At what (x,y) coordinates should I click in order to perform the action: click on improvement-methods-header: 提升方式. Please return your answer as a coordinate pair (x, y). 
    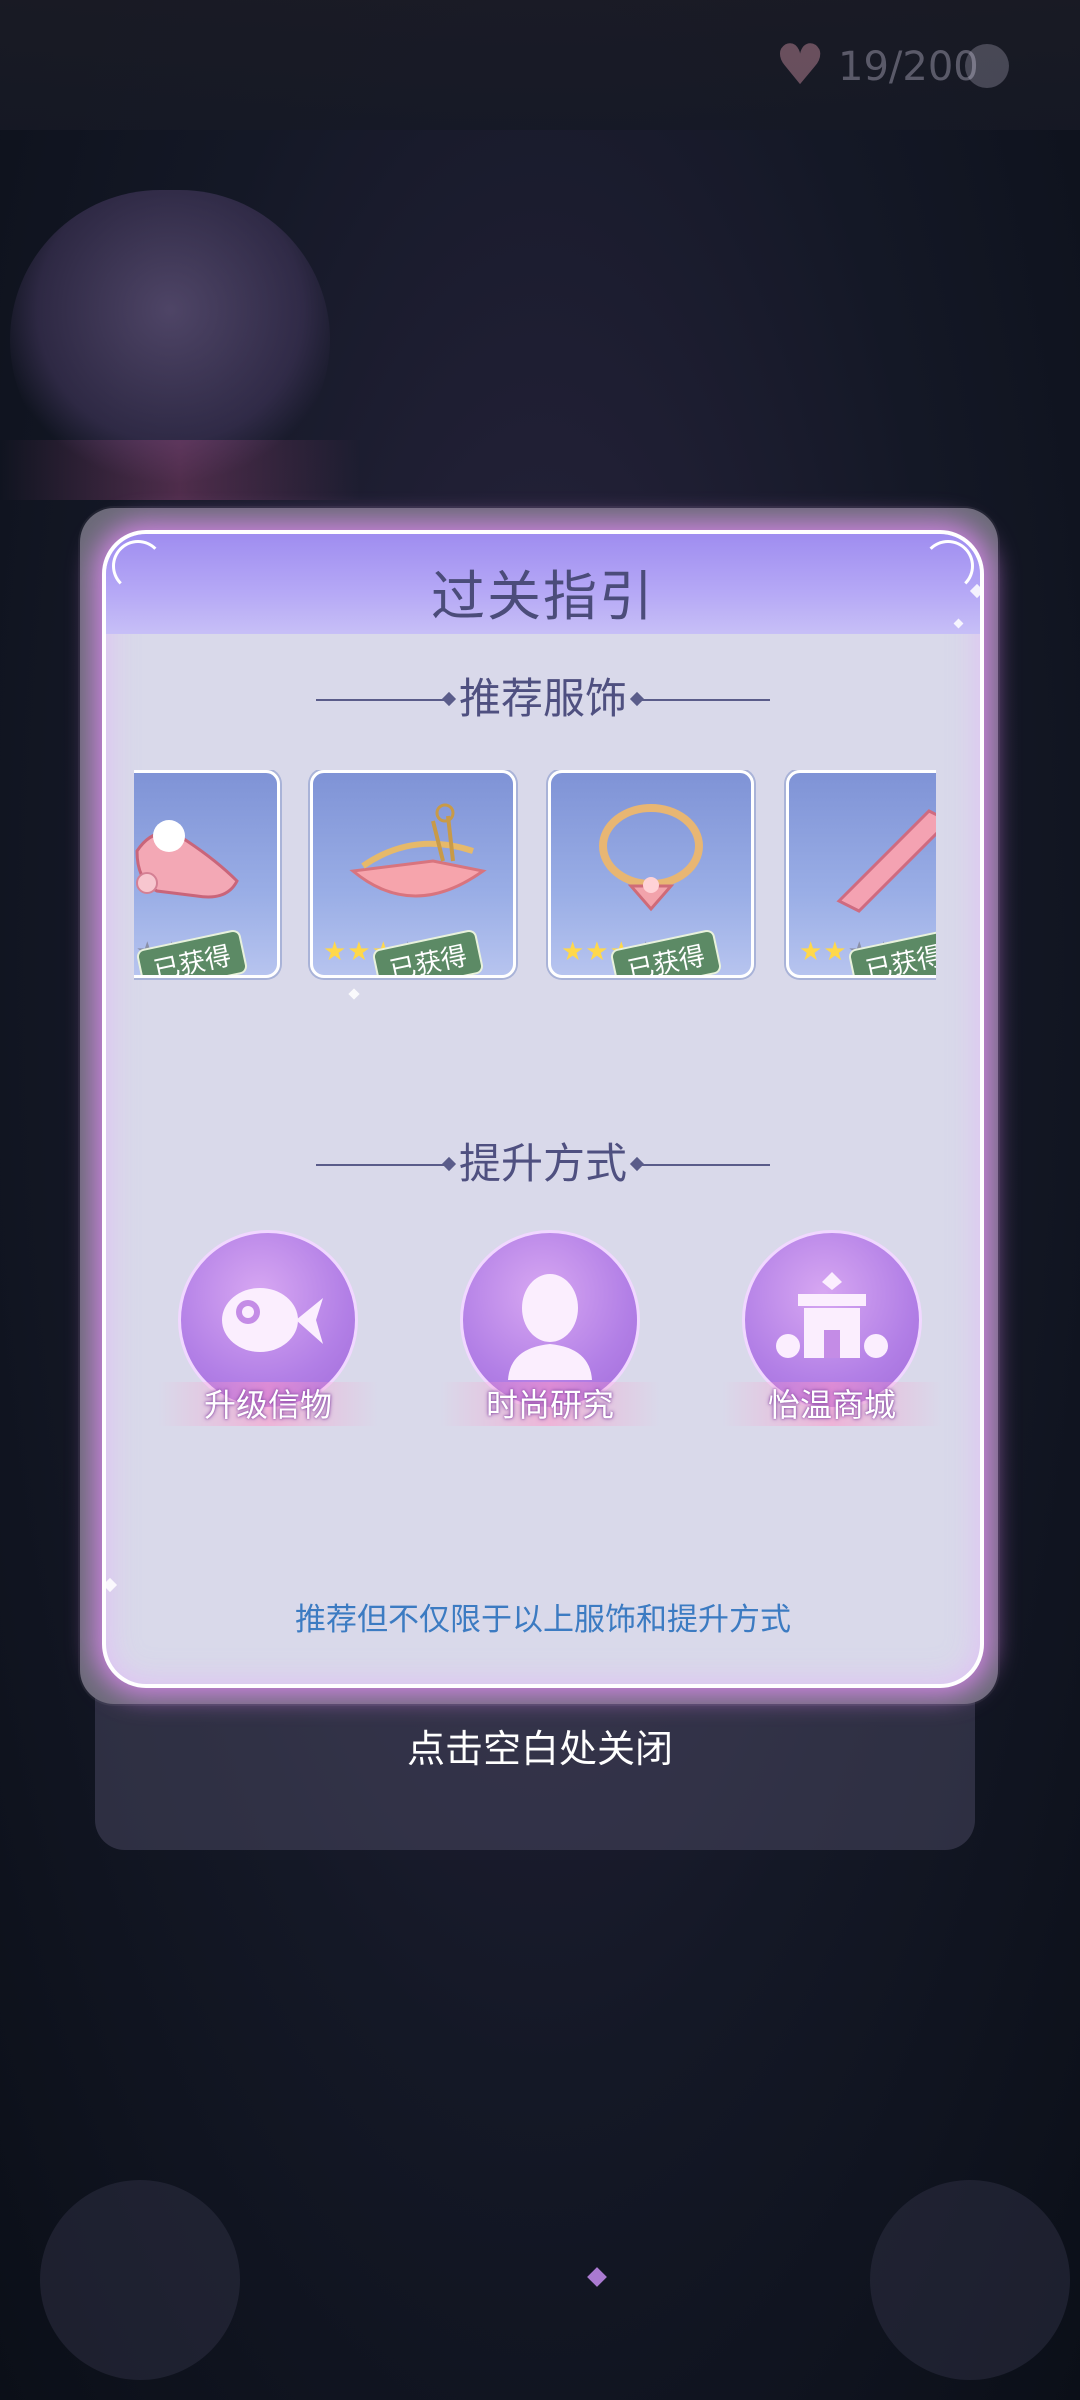
    Looking at the image, I should click on (543, 1164).